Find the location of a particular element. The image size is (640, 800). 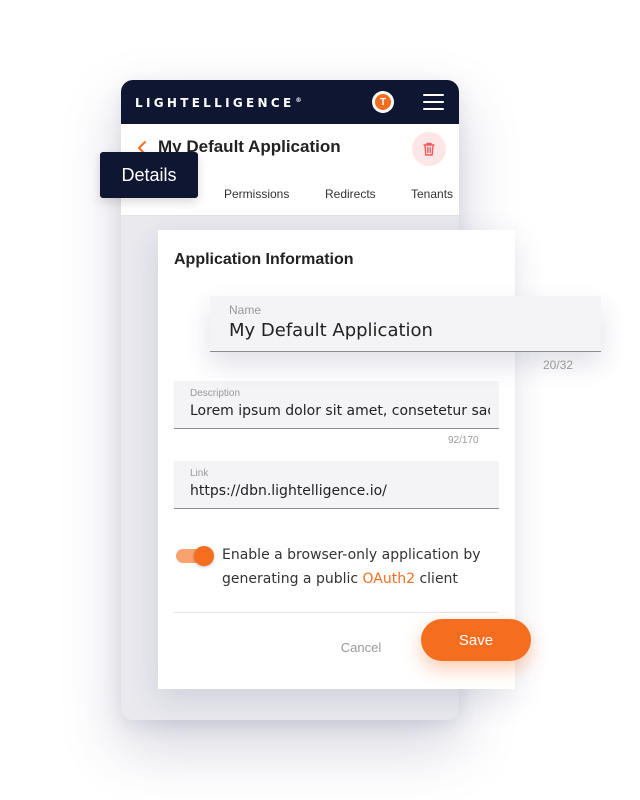

browser-only-toggle is located at coordinates (195, 556).